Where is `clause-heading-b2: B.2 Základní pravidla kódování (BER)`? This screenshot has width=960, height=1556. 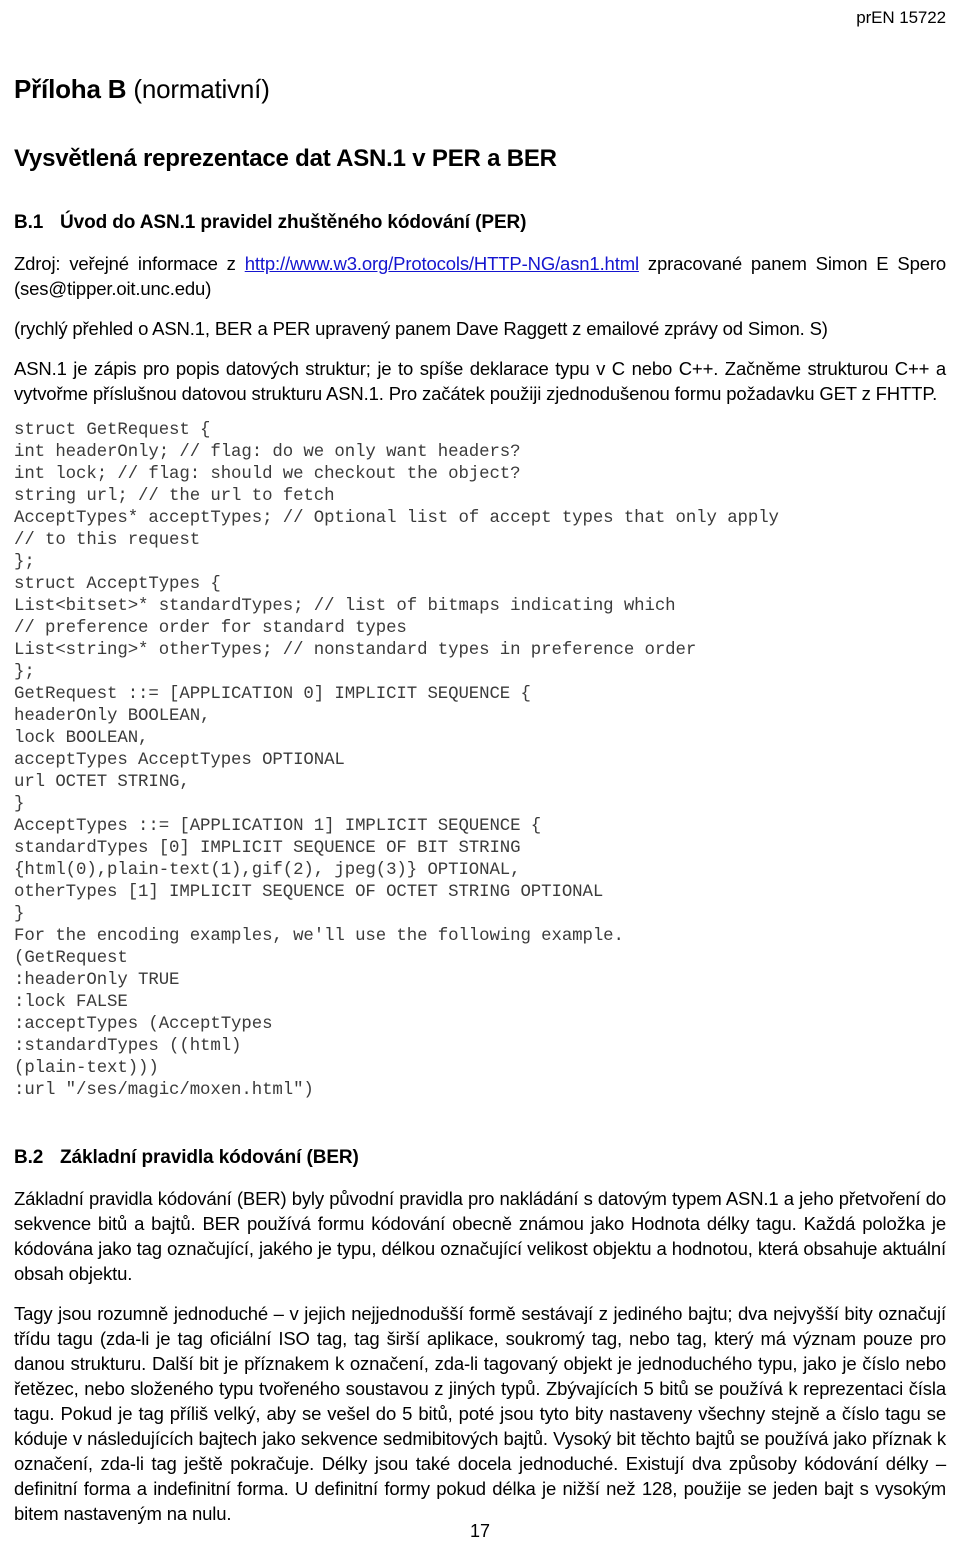
clause-heading-b2: B.2 Základní pravidla kódování (BER) is located at coordinates (480, 1157).